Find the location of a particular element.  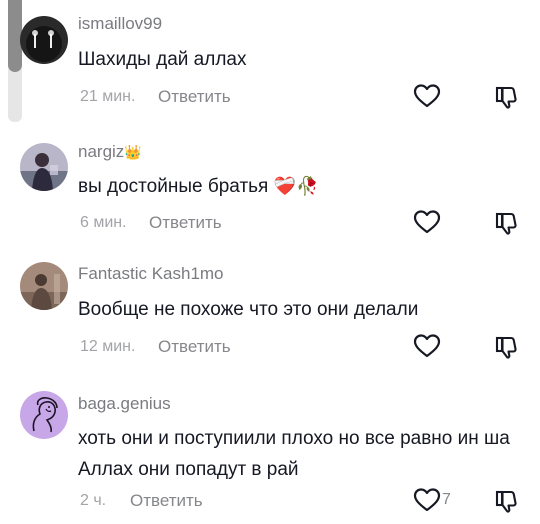

scrollbar is located at coordinates (15, 61).